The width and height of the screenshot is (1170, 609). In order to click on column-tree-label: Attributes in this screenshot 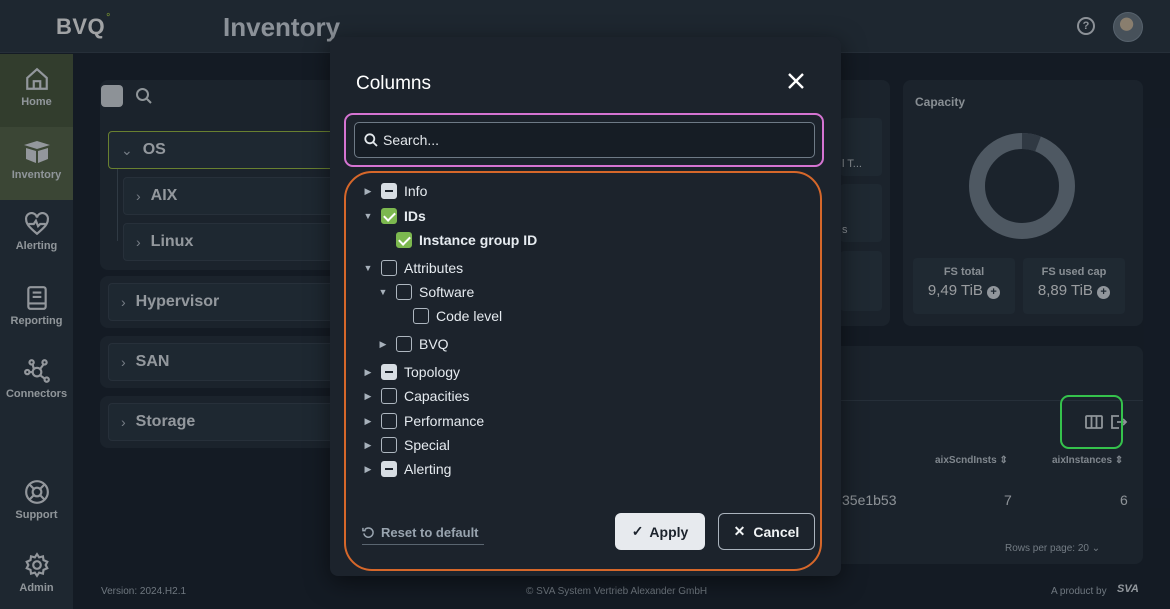, I will do `click(434, 268)`.